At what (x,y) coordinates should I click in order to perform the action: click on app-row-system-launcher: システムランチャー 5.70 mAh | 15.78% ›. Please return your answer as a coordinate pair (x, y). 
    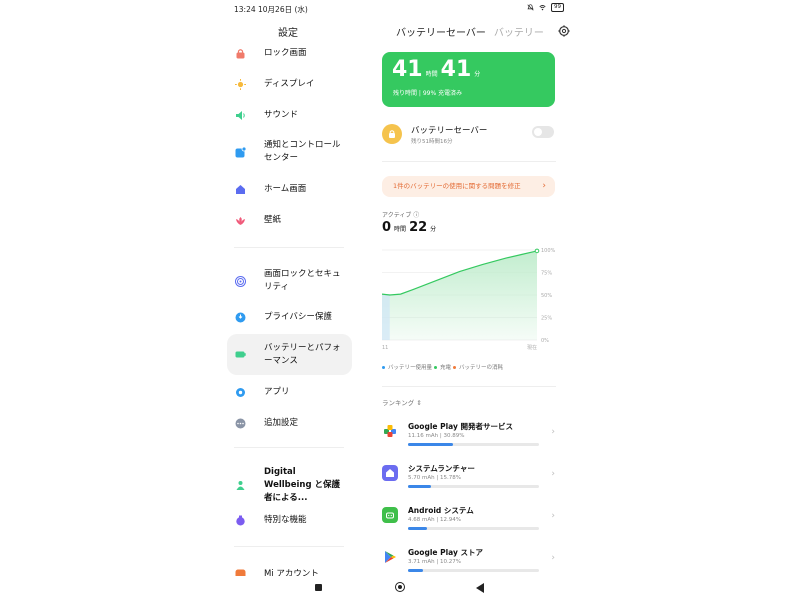
    Looking at the image, I should click on (472, 483).